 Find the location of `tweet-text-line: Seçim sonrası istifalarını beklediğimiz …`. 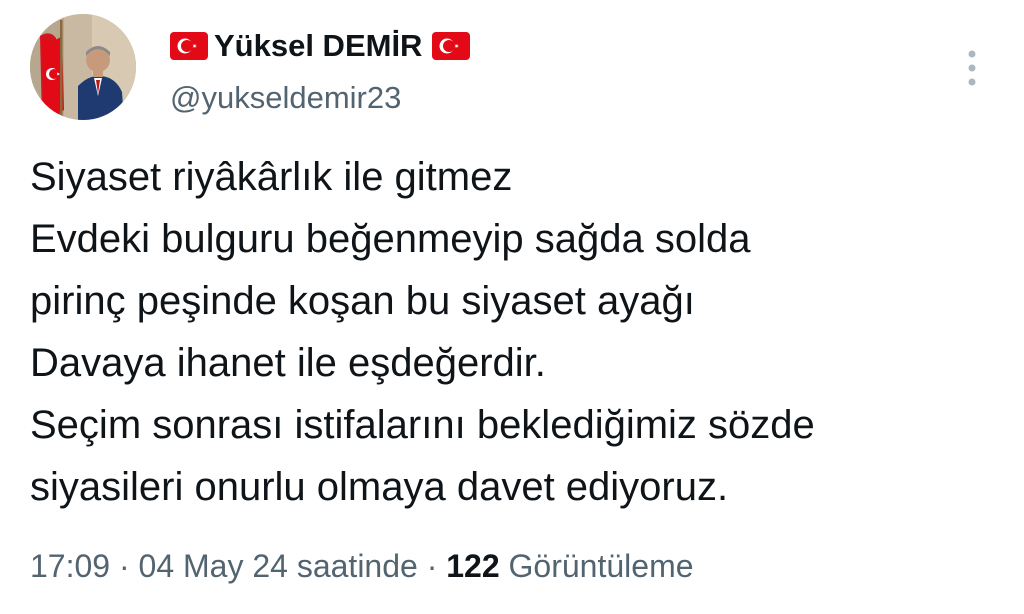

tweet-text-line: Seçim sonrası istifalarını beklediğimiz … is located at coordinates (422, 425).